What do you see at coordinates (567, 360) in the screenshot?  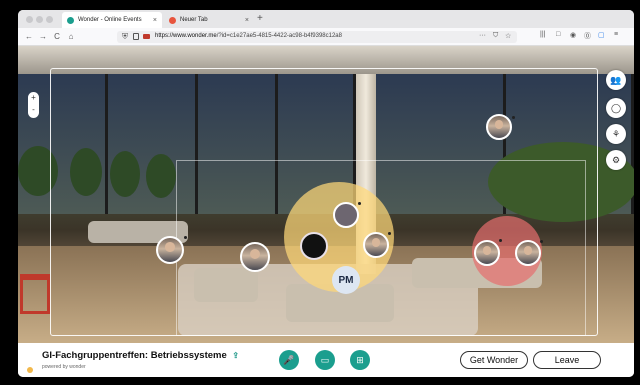 I see `leave-button: Leave` at bounding box center [567, 360].